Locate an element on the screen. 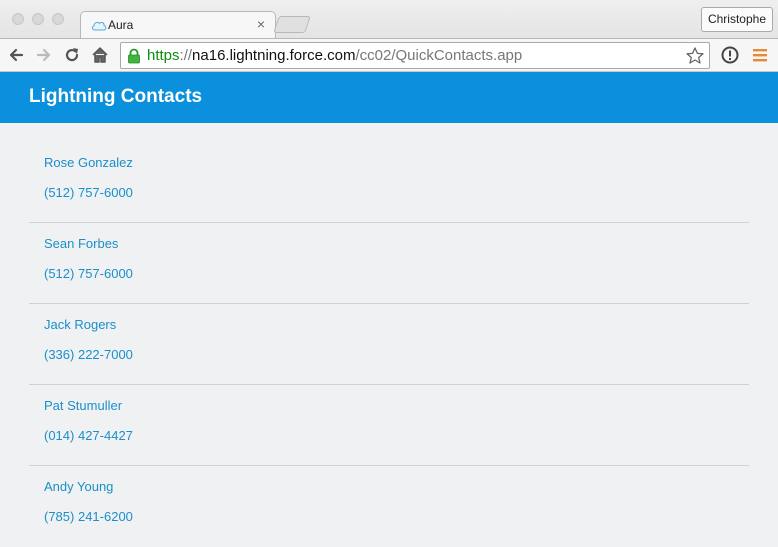  browser-tab: Aura × is located at coordinates (178, 25).